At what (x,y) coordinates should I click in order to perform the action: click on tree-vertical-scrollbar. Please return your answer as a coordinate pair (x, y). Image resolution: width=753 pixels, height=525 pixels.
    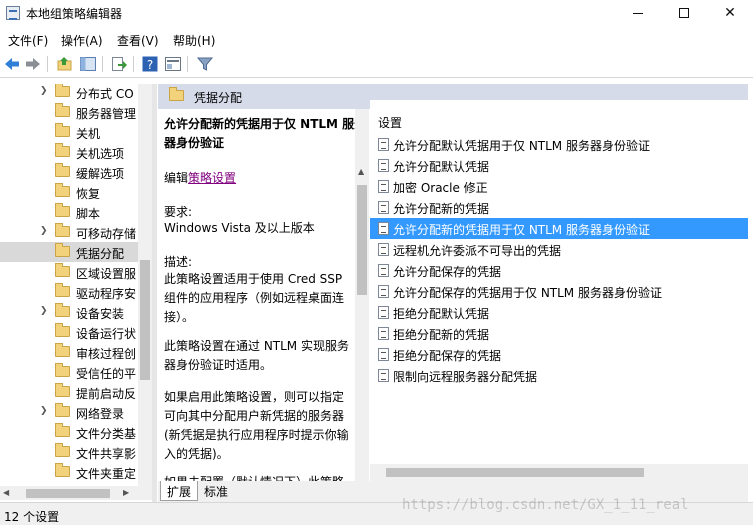
    Looking at the image, I should click on (145, 286).